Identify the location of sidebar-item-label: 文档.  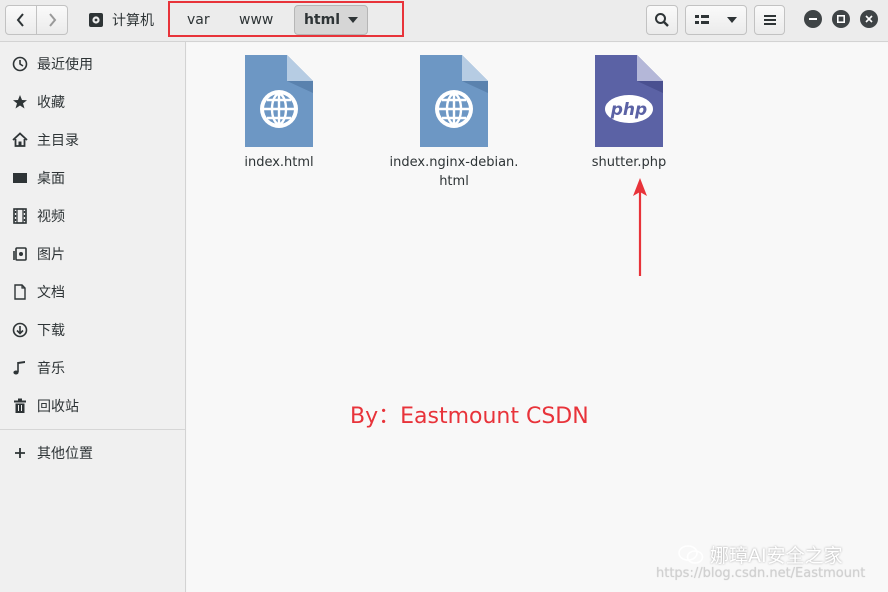
(51, 293).